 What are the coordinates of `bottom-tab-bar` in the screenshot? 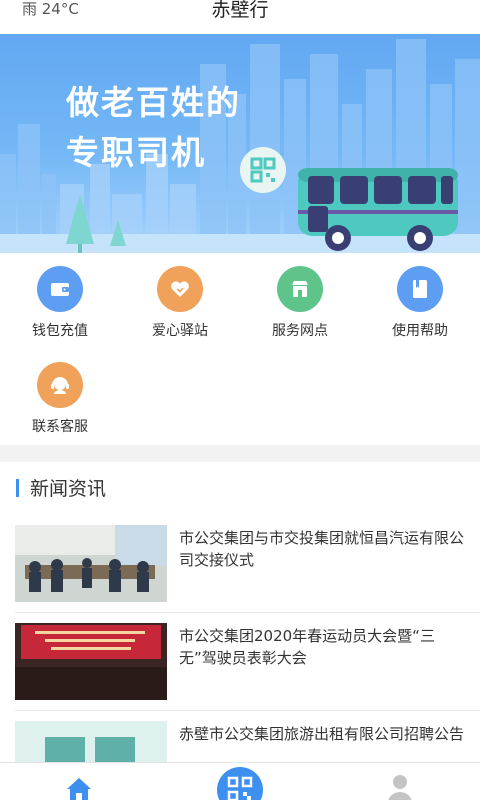 It's located at (240, 781).